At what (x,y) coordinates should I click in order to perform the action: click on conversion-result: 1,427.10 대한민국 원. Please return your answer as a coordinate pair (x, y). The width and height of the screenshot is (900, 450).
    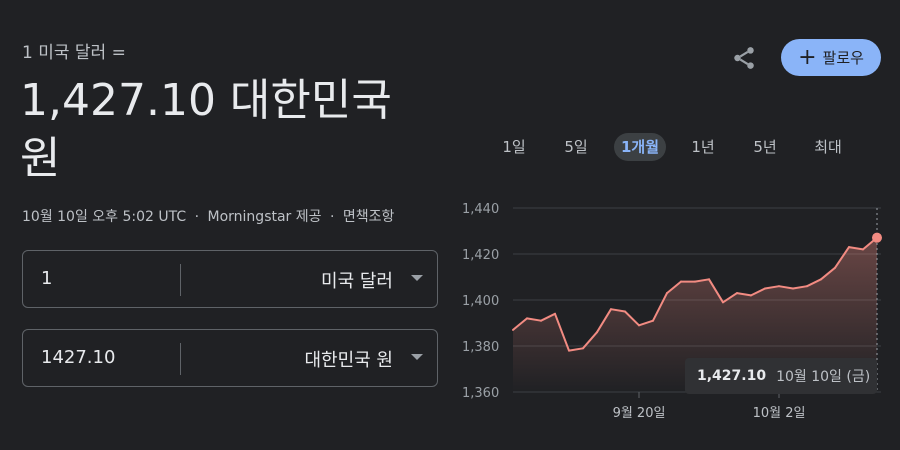
    Looking at the image, I should click on (206, 129).